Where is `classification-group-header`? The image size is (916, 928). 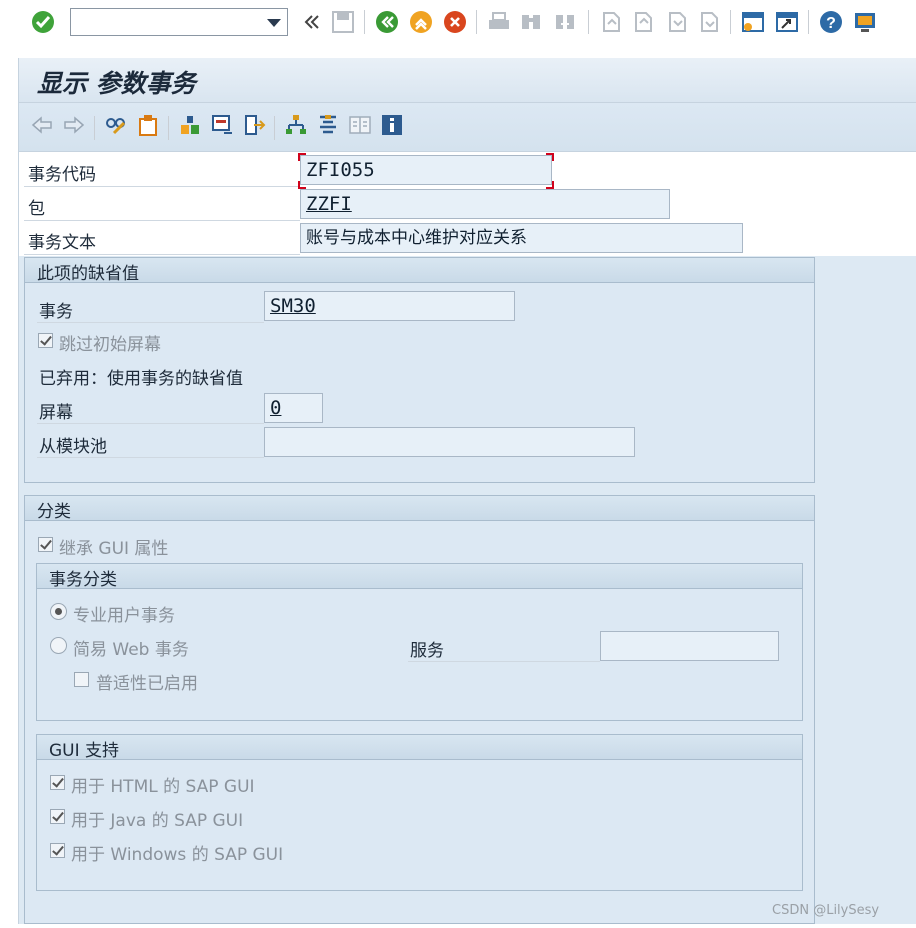 classification-group-header is located at coordinates (419, 508).